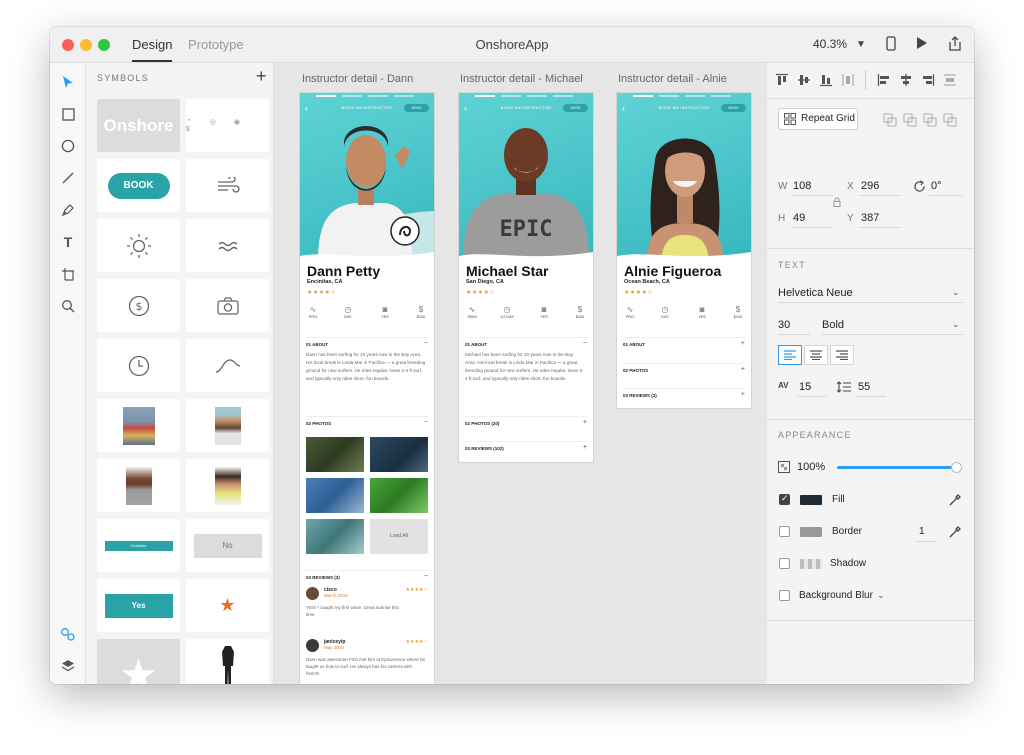  I want to click on align-top-icon, so click(782, 80).